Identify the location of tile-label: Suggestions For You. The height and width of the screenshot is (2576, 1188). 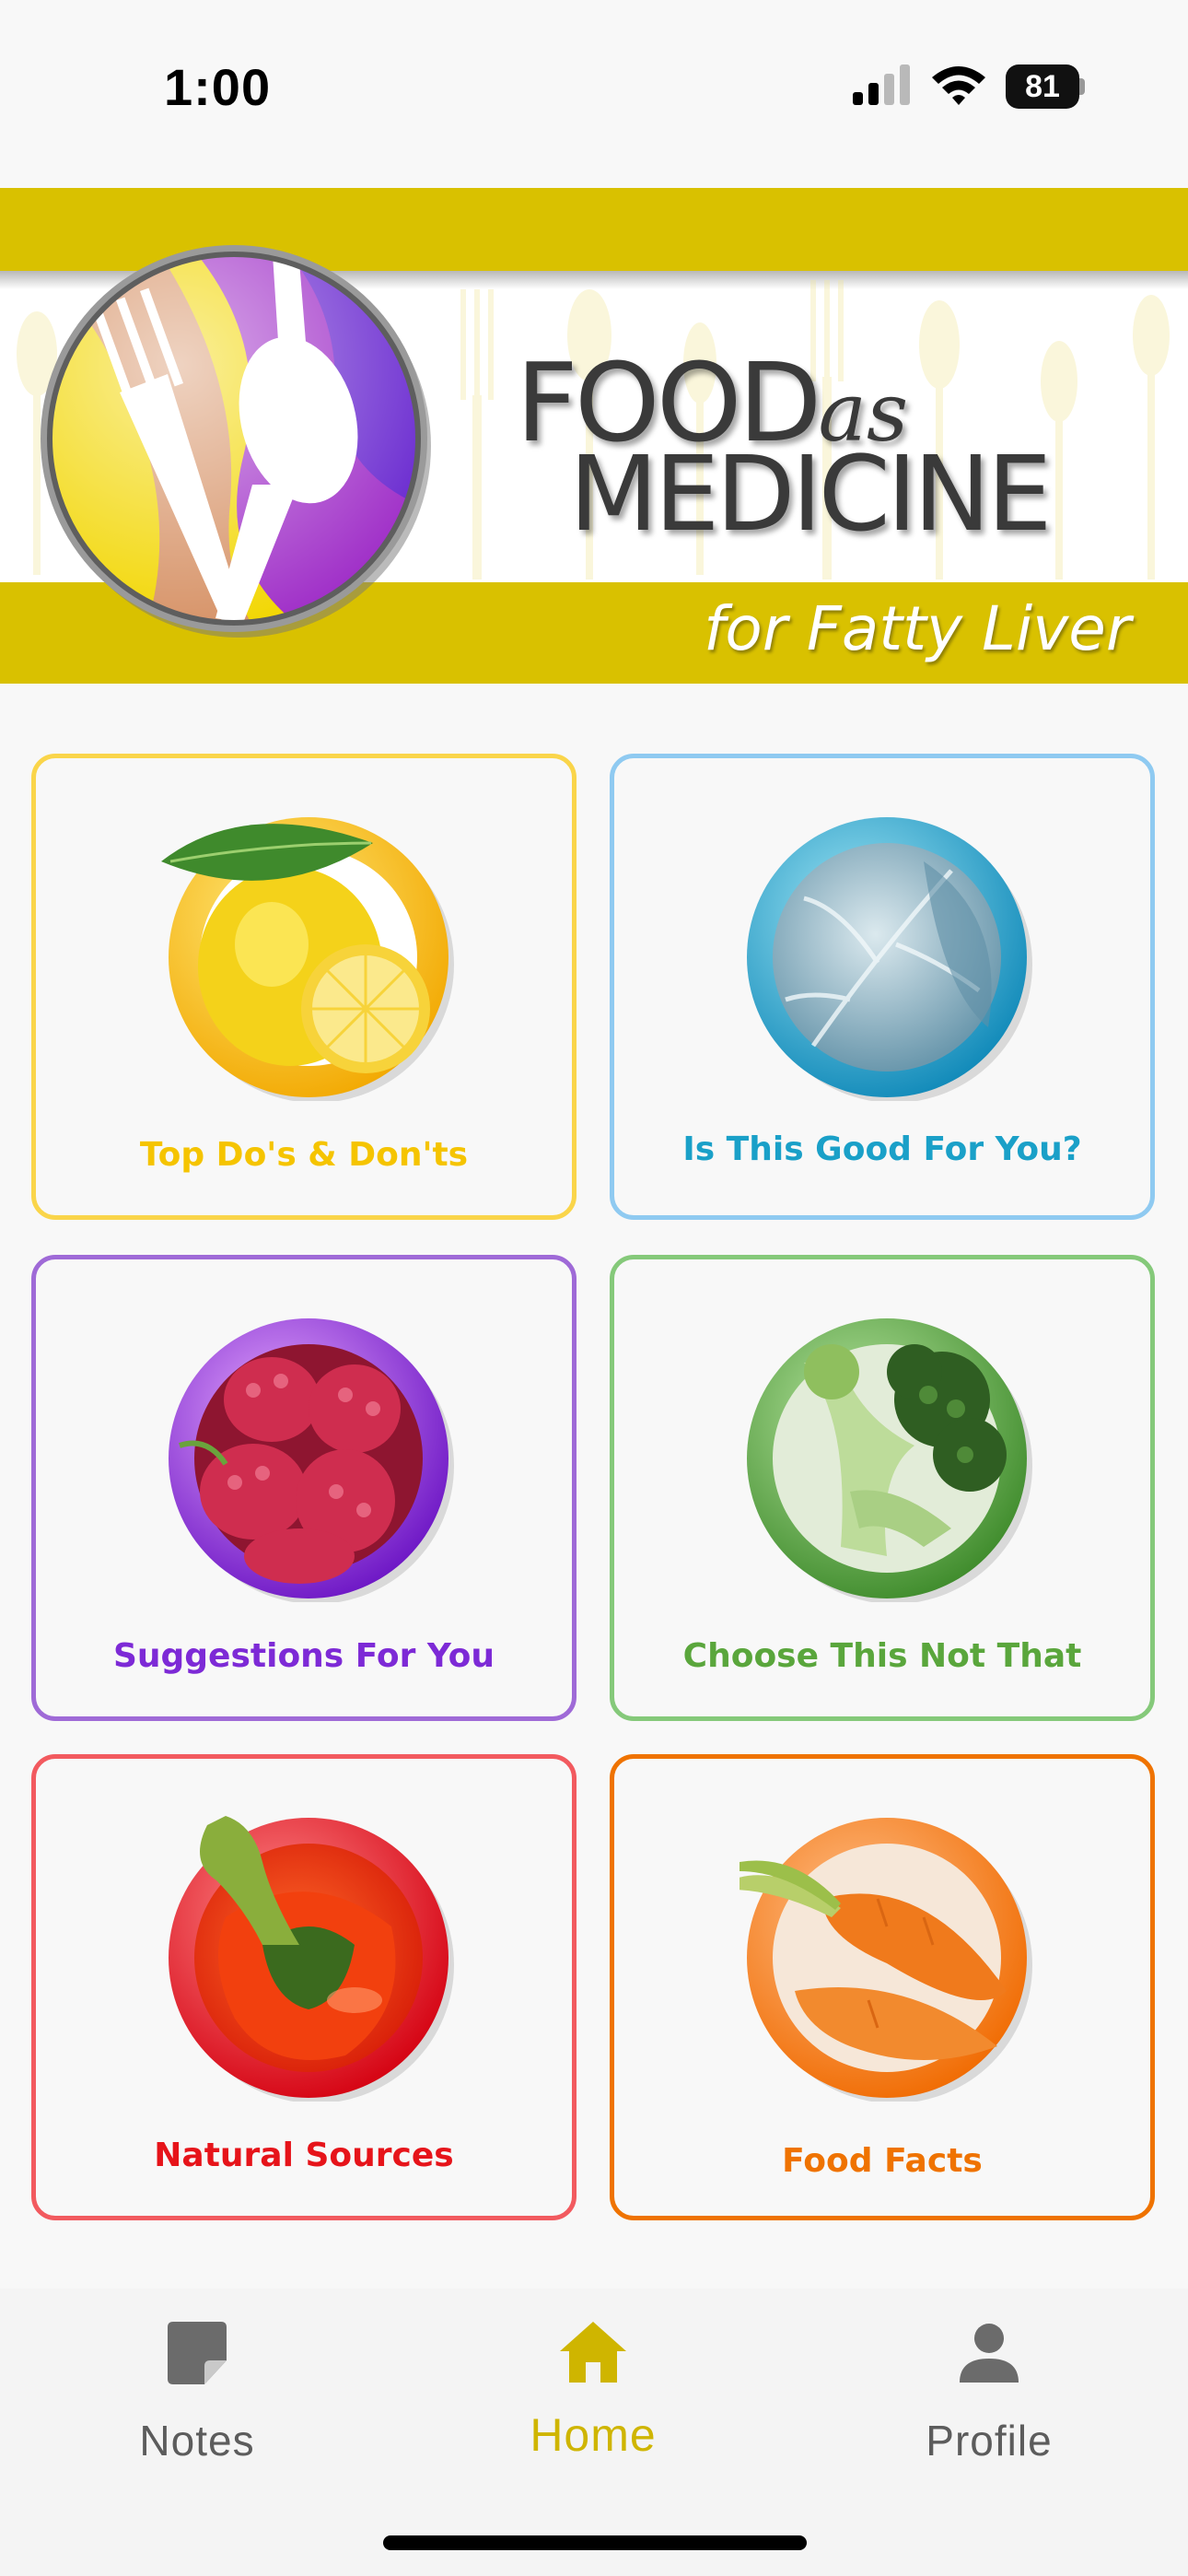
(303, 1656).